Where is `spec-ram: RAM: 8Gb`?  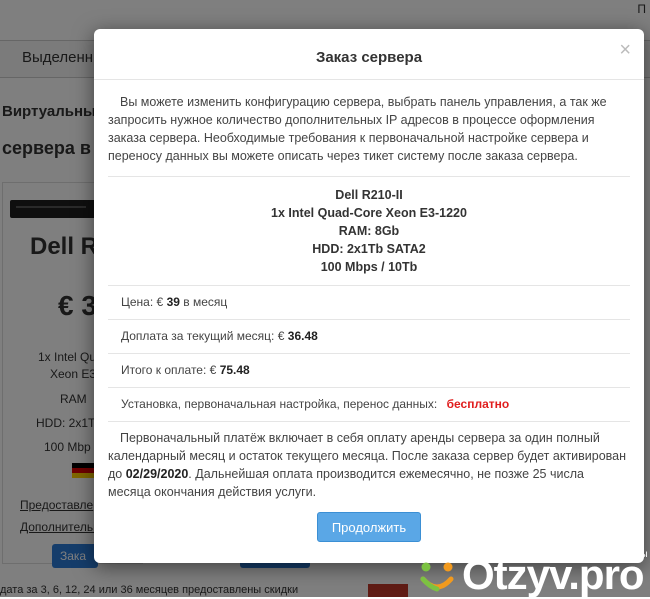 spec-ram: RAM: 8Gb is located at coordinates (369, 231).